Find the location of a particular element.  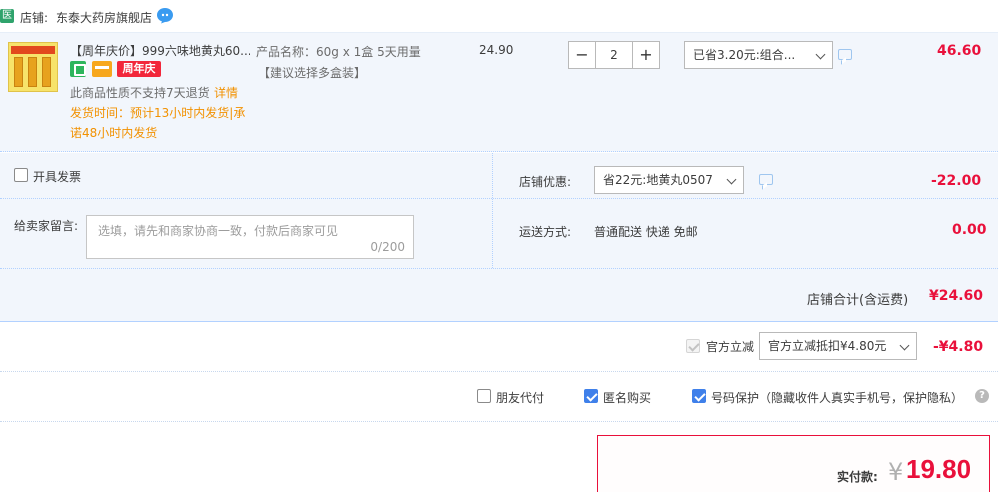

quantity-decrease-button: − is located at coordinates (582, 55).